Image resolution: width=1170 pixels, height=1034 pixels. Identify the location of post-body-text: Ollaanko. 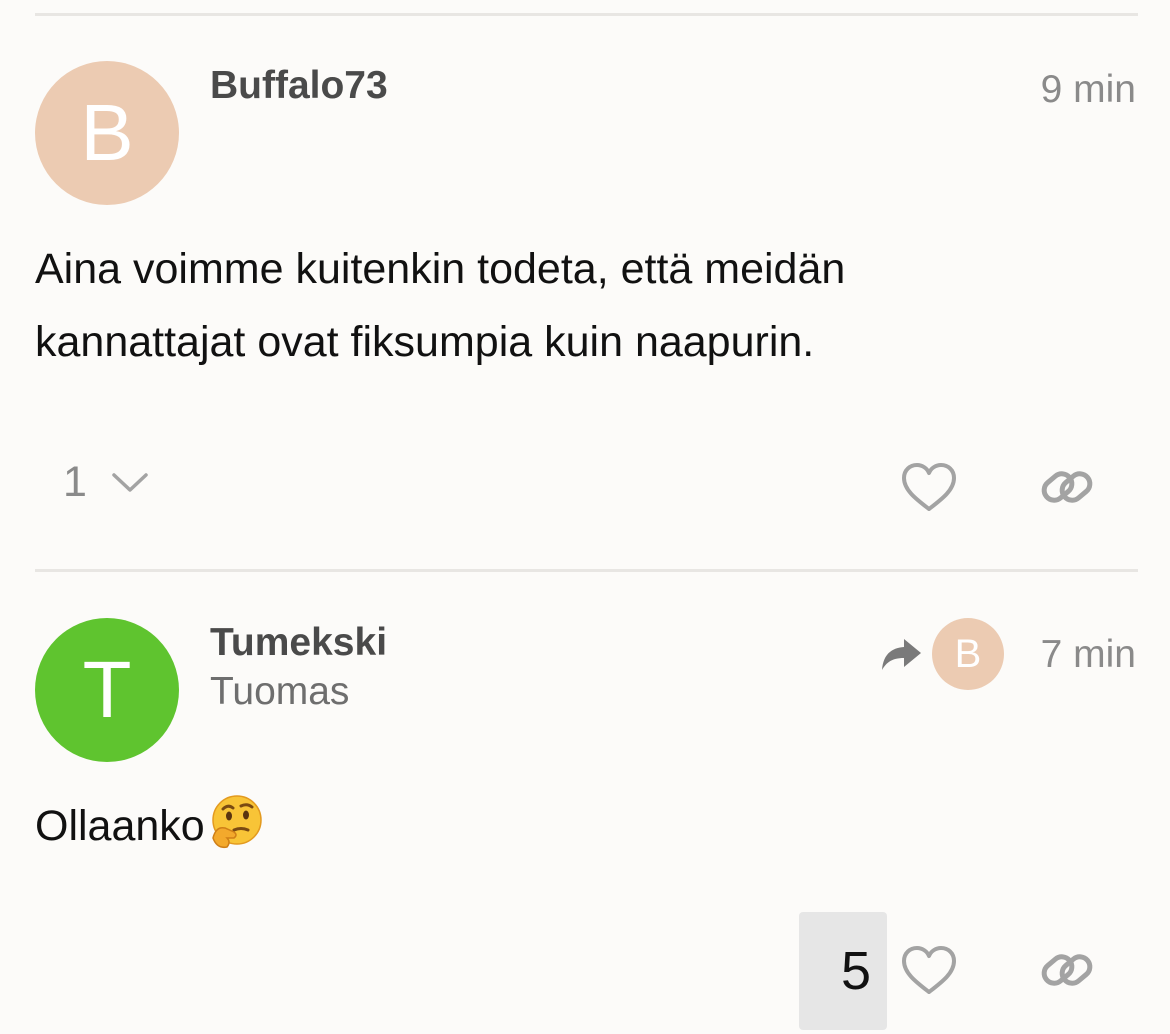
(120, 826).